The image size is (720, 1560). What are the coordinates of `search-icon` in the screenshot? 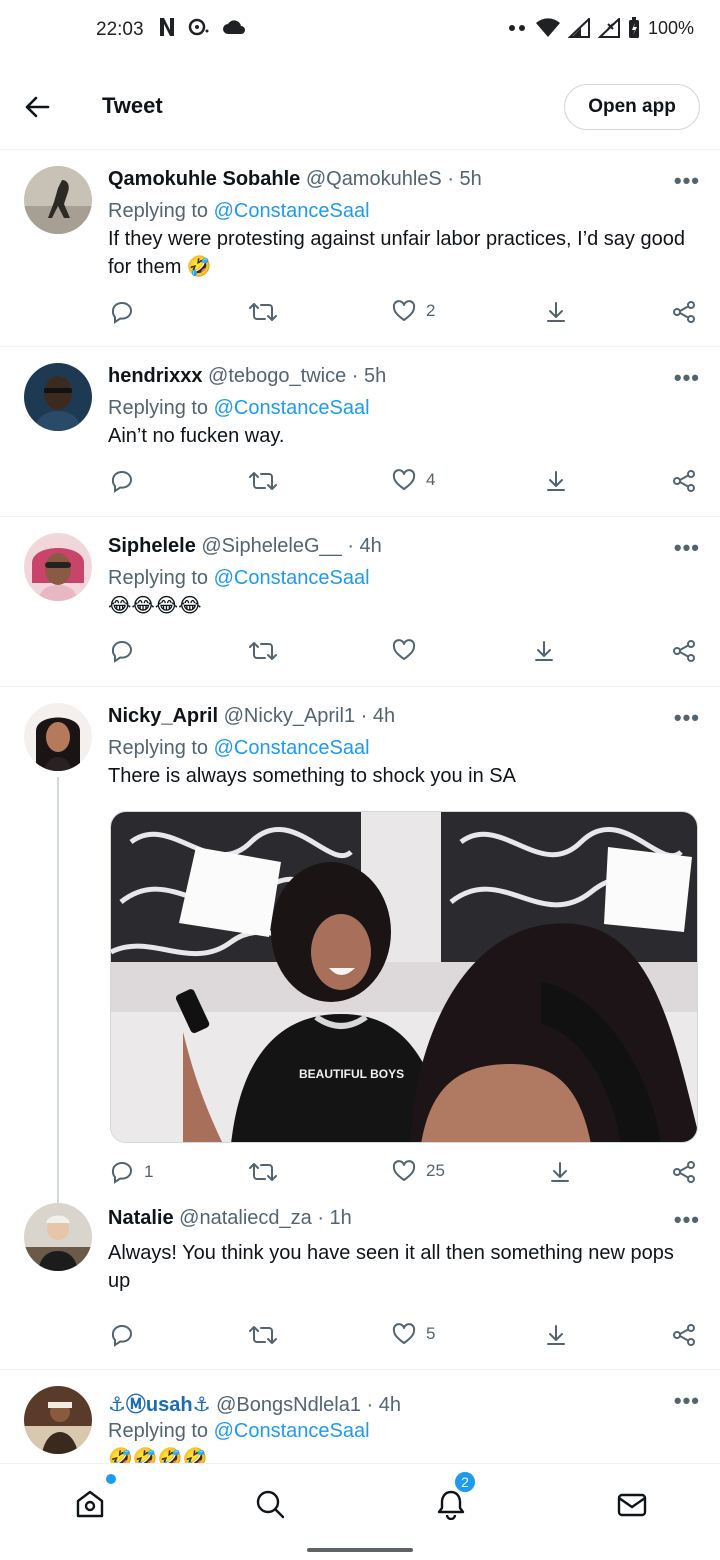 It's located at (270, 1504).